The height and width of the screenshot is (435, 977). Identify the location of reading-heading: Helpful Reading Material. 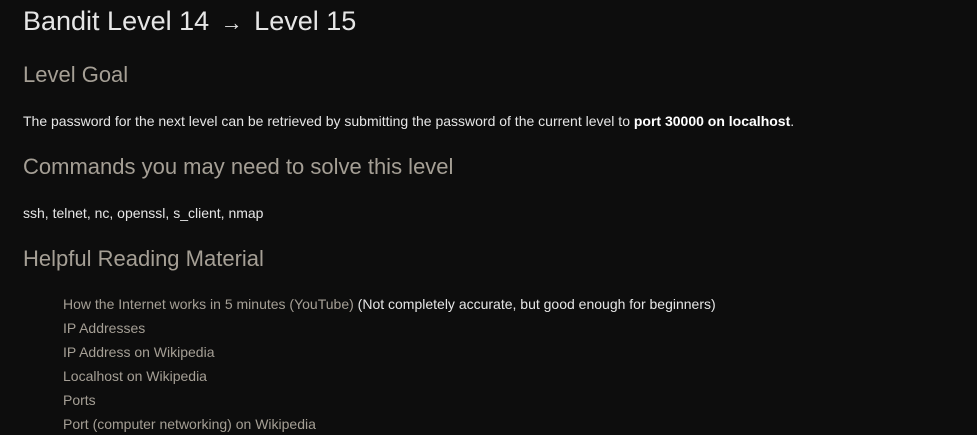
(143, 258).